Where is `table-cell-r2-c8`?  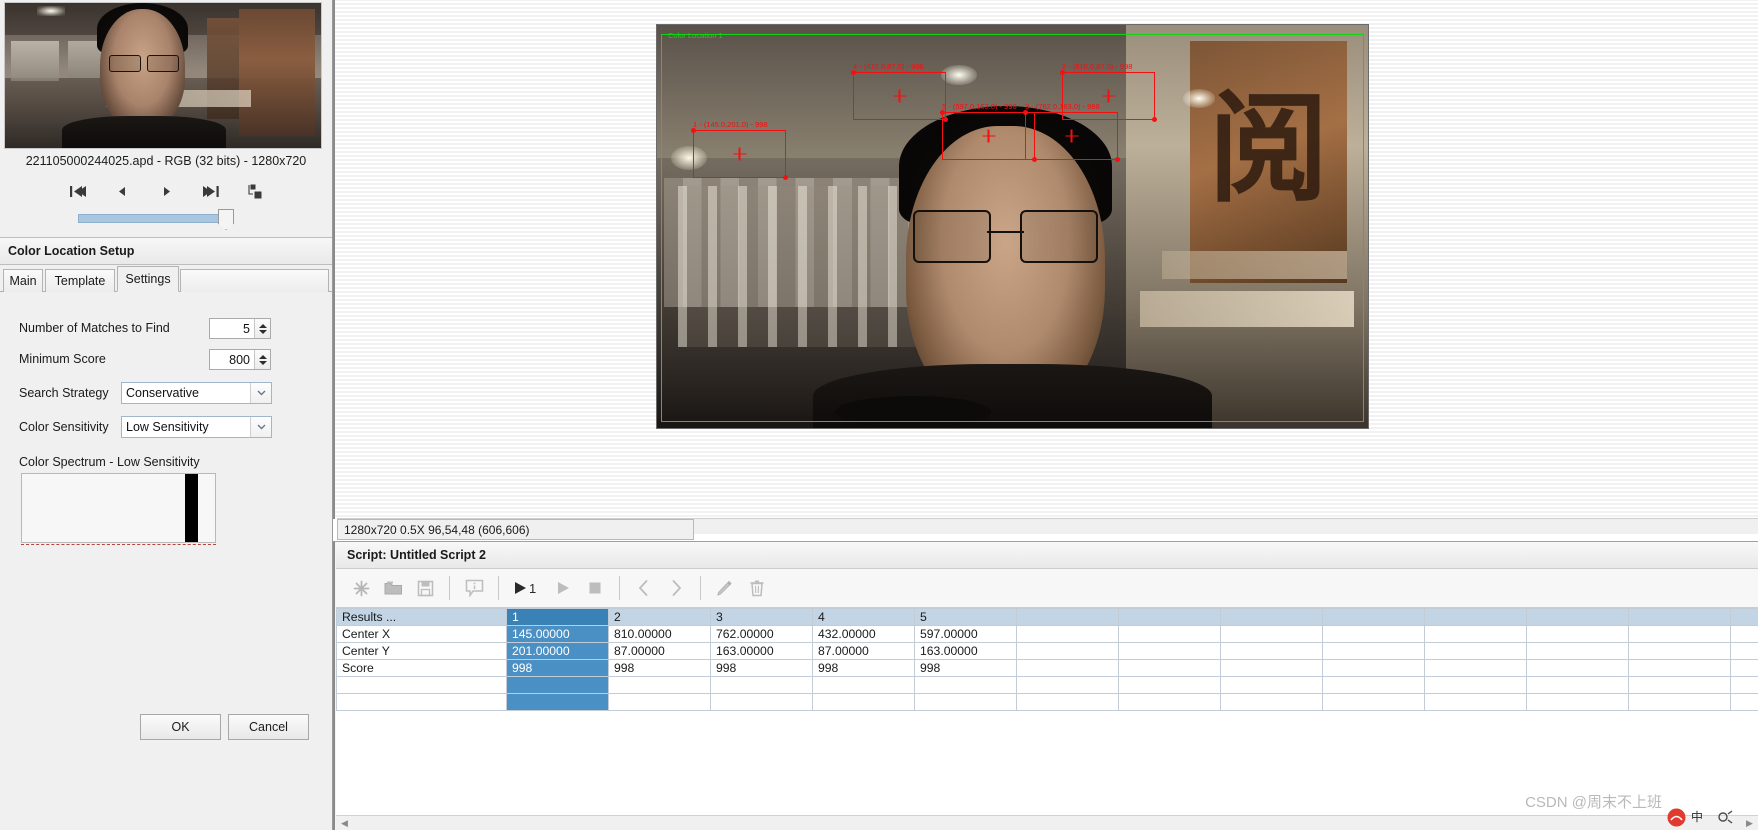
table-cell-r2-c8 is located at coordinates (1271, 651).